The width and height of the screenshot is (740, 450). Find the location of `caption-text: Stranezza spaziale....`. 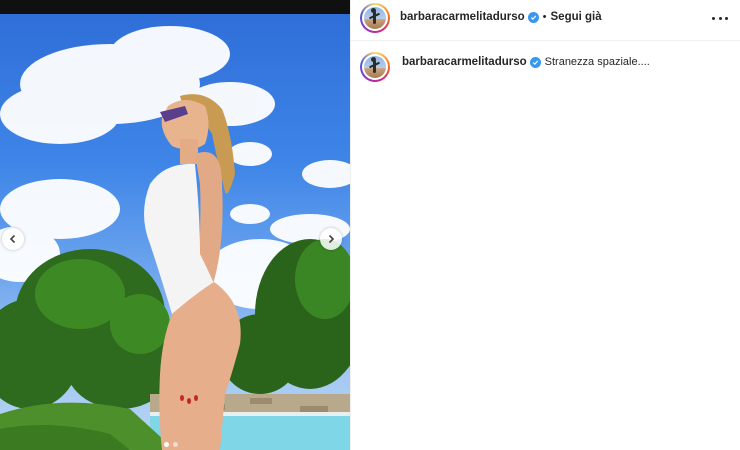

caption-text: Stranezza spaziale.... is located at coordinates (597, 62).